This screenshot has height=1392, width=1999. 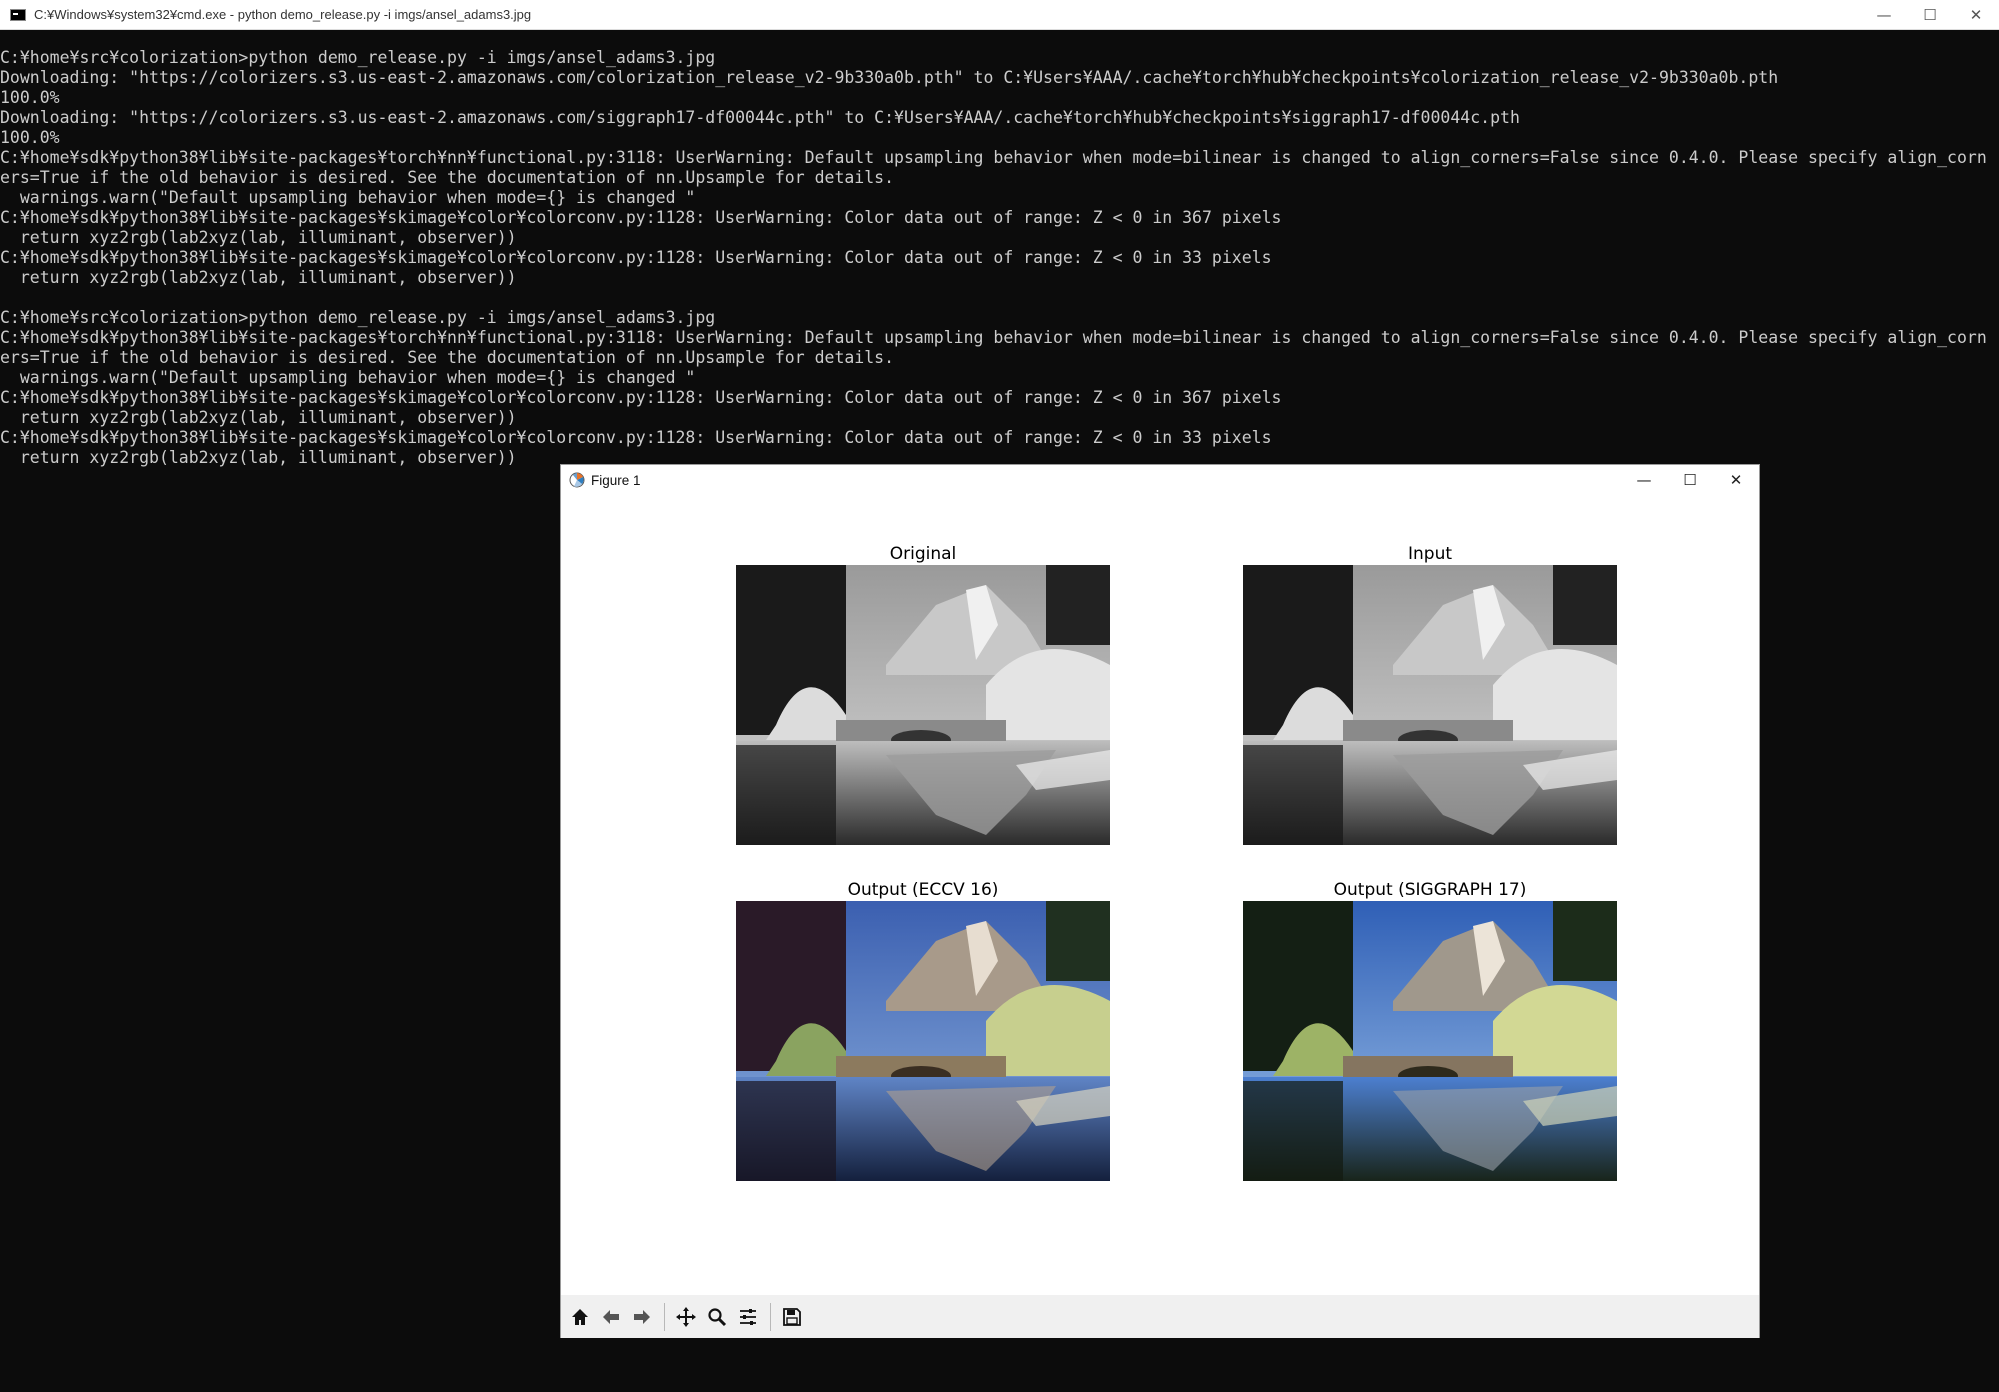 What do you see at coordinates (1430, 705) in the screenshot?
I see `photo-input-grayscale` at bounding box center [1430, 705].